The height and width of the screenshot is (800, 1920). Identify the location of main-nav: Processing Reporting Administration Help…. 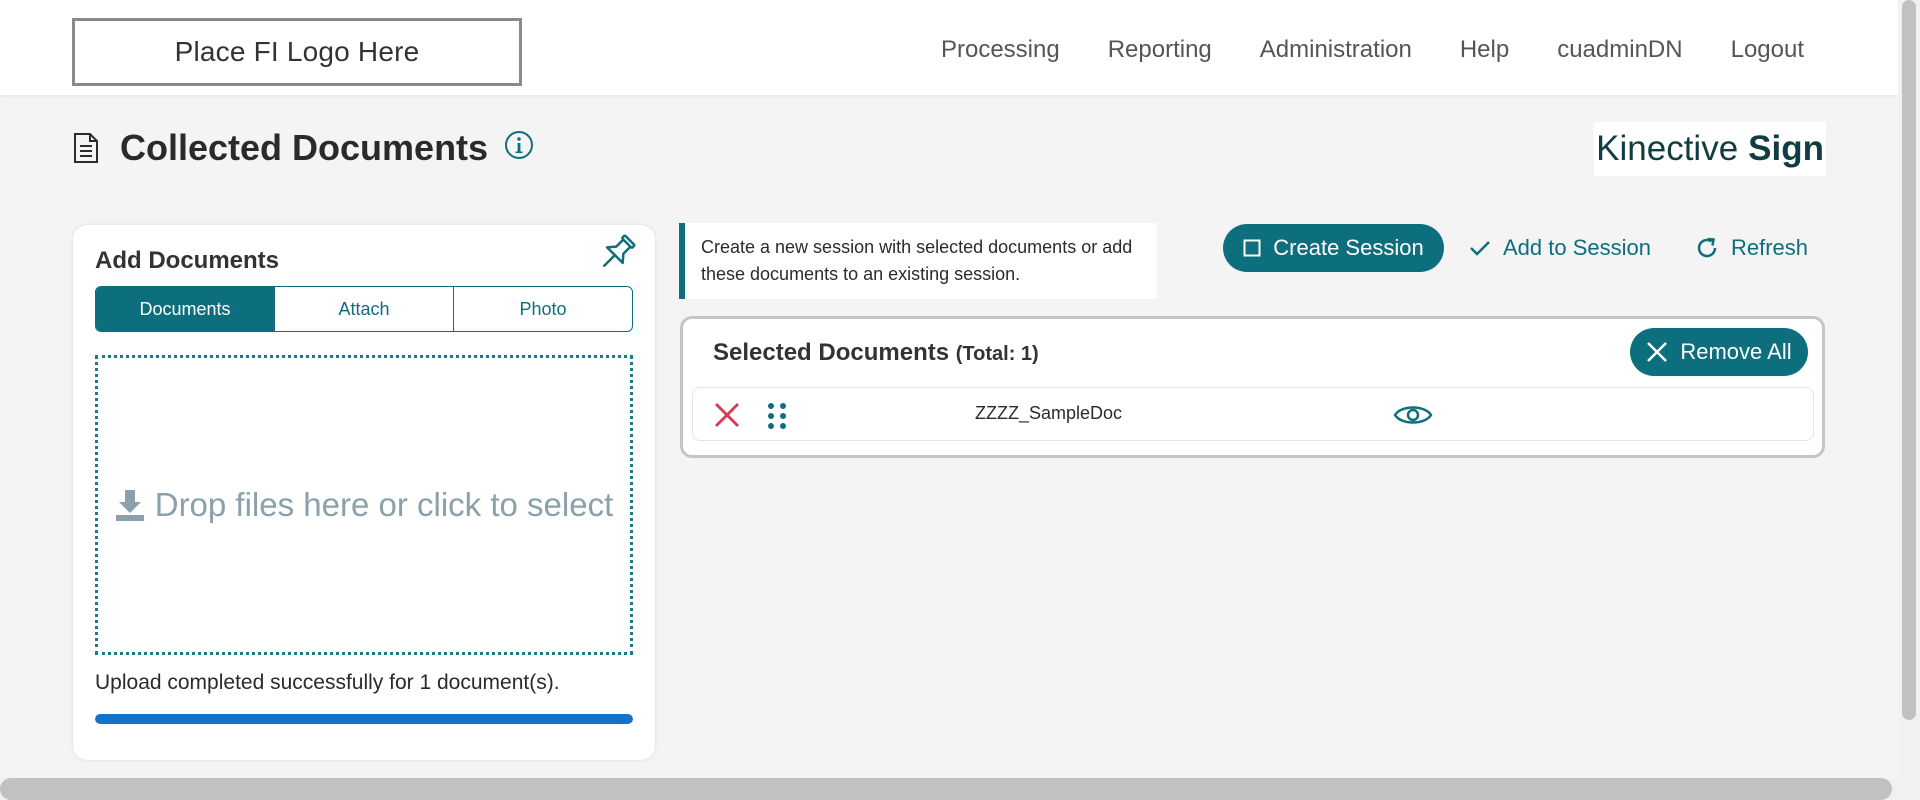
(1372, 50).